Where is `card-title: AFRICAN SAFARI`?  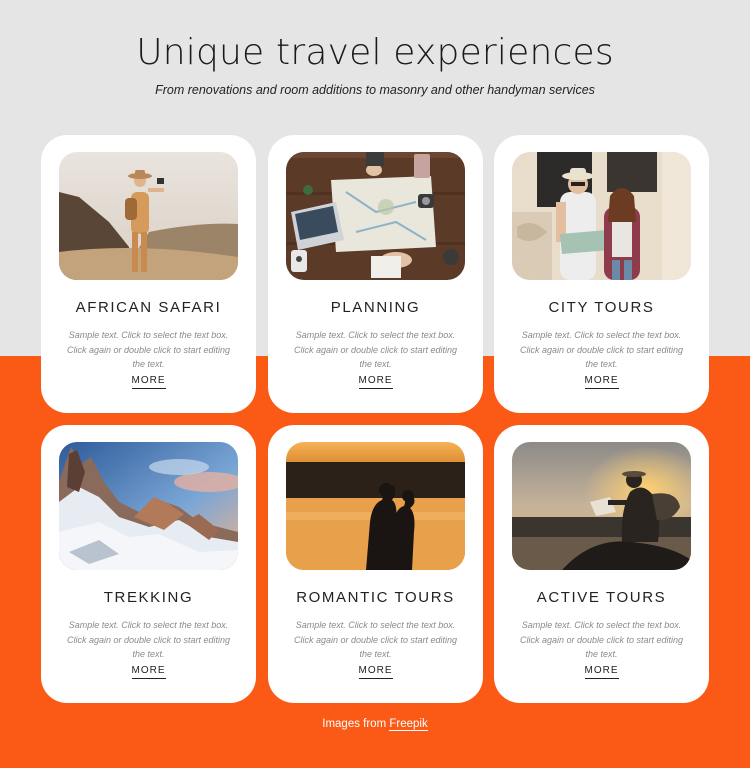 card-title: AFRICAN SAFARI is located at coordinates (148, 307).